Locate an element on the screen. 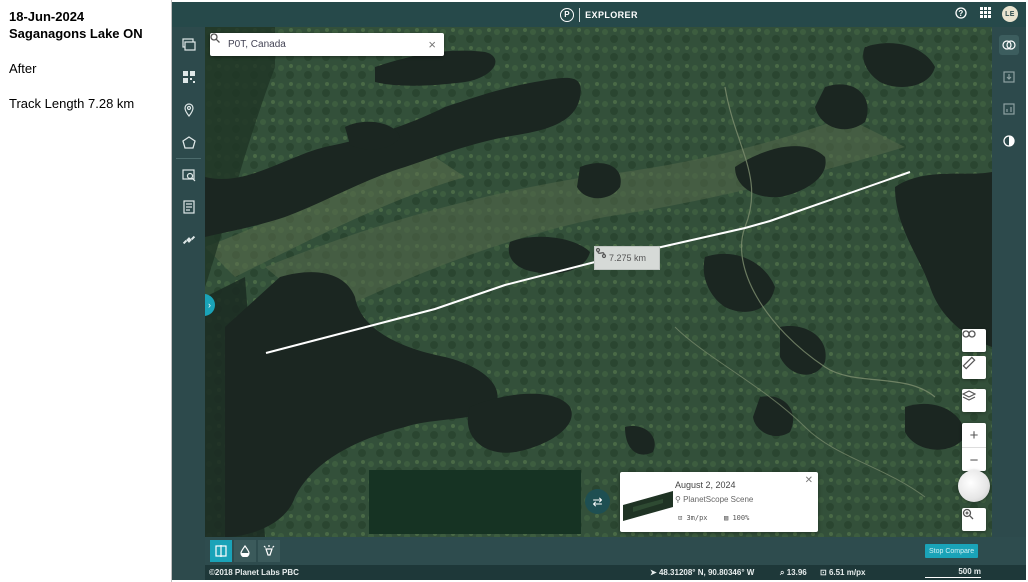 The height and width of the screenshot is (582, 1028). analytics-icon is located at coordinates (1009, 109).